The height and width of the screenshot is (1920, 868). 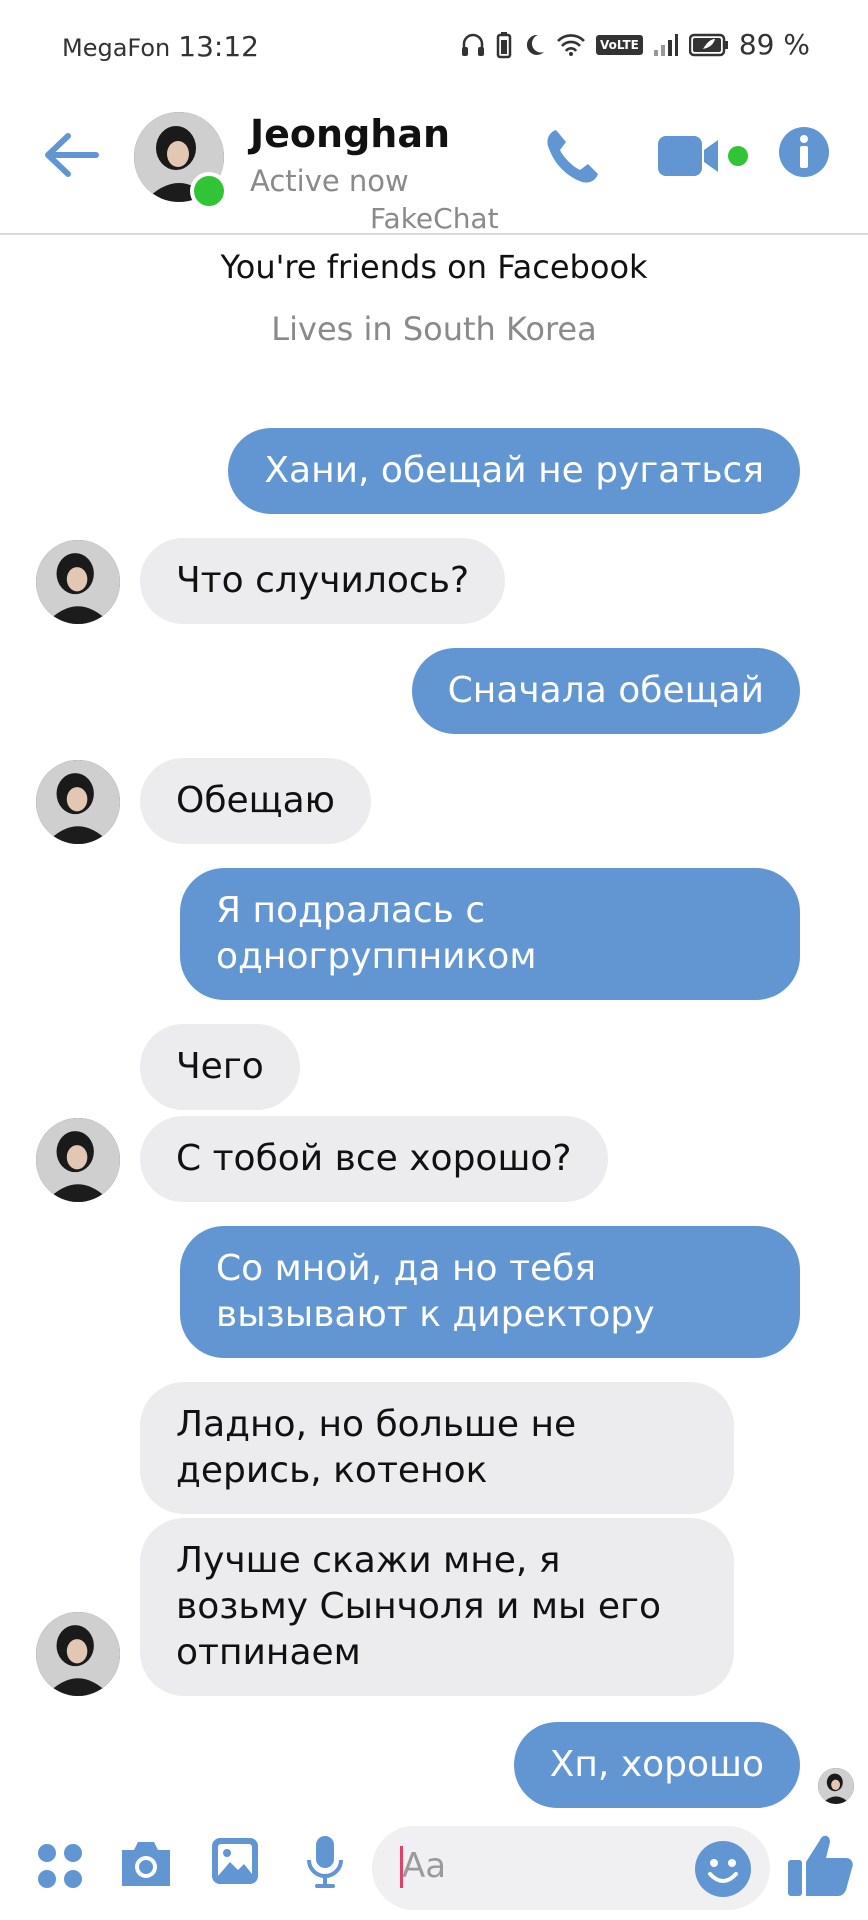 I want to click on message-incoming: Ладно, но больше не дерись, котенок, so click(x=437, y=1448).